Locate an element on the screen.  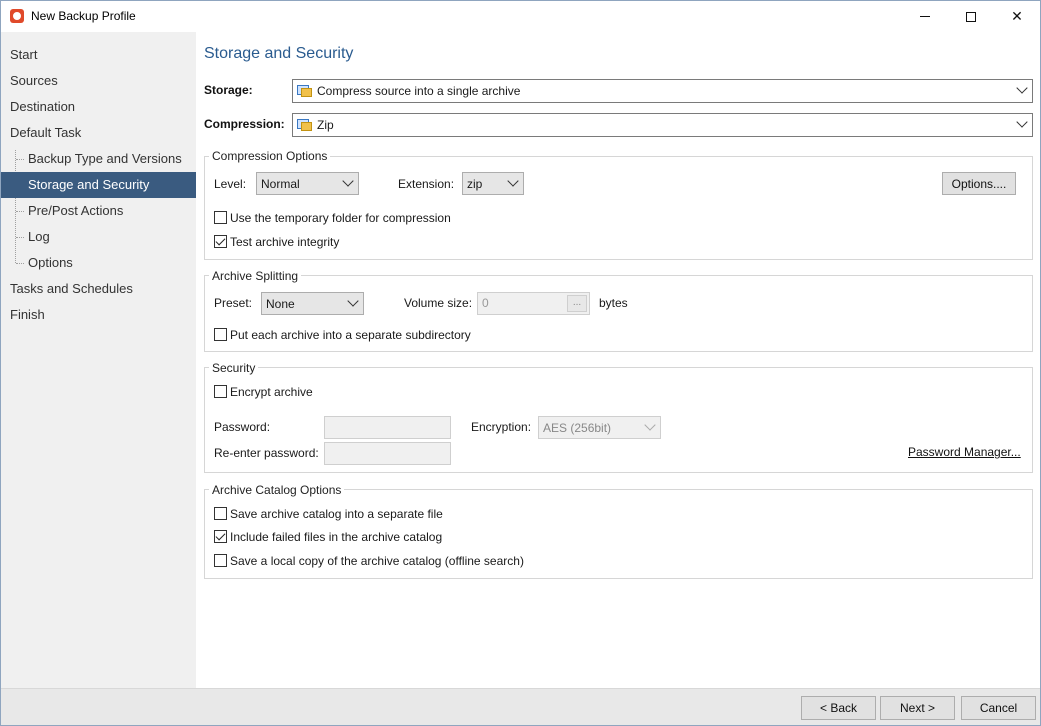
archive-catalog-title: Archive Catalog Options is located at coordinates (277, 490).